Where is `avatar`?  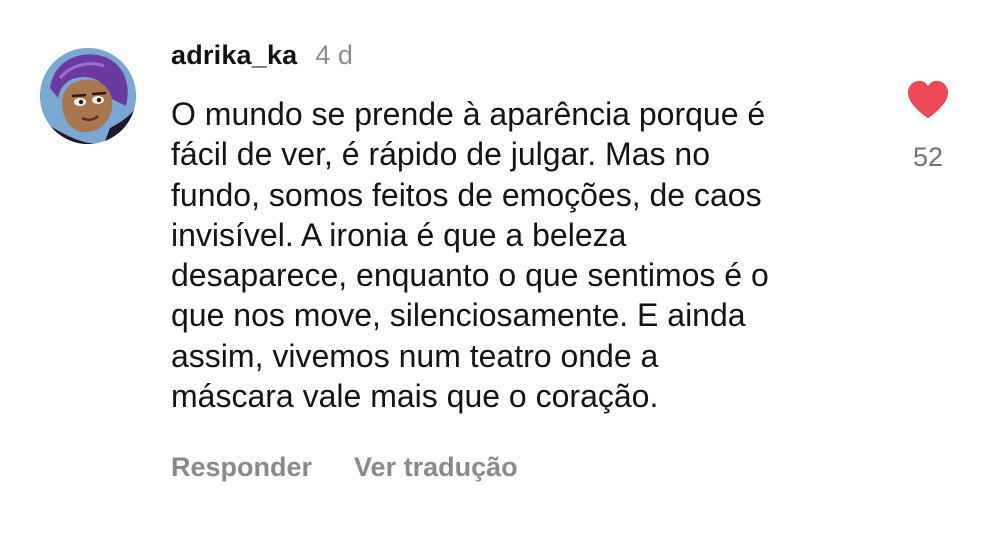 avatar is located at coordinates (88, 96).